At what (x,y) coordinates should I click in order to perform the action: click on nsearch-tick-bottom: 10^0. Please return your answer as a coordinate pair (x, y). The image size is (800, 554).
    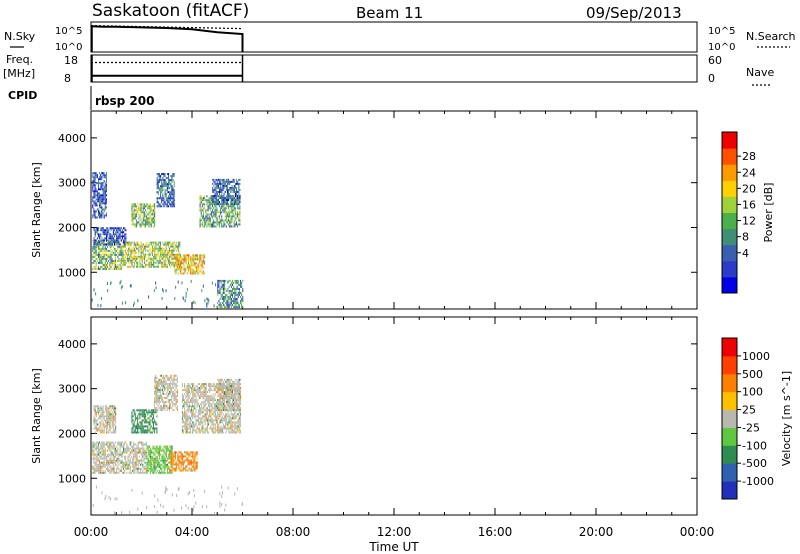
    Looking at the image, I should click on (721, 47).